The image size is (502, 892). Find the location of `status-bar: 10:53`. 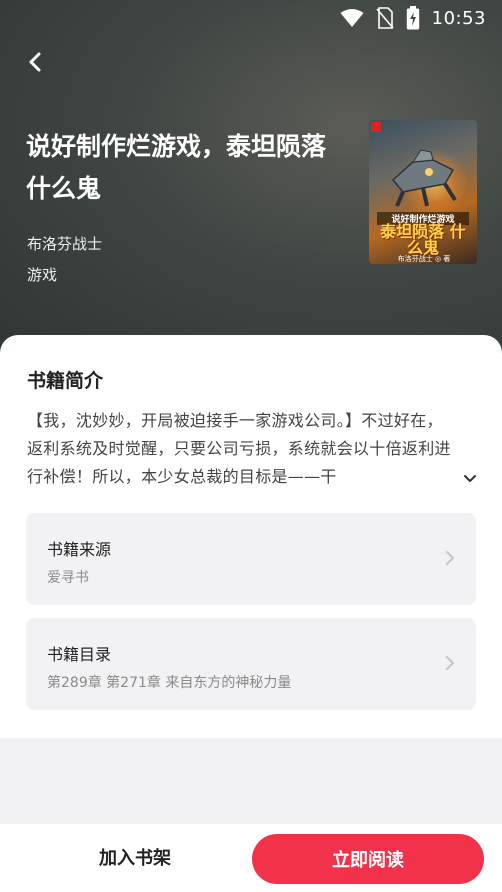

status-bar: 10:53 is located at coordinates (251, 18).